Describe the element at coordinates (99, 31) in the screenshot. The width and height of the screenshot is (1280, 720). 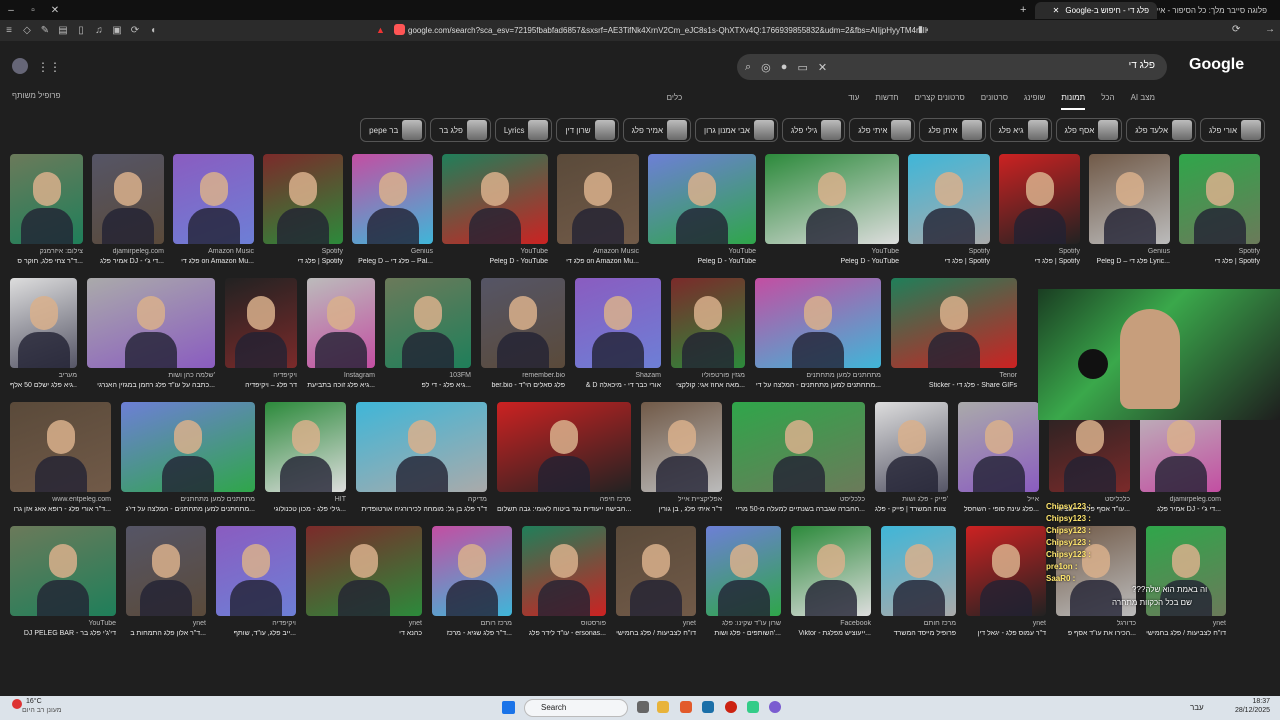
I see `music-icon: ♫` at that location.